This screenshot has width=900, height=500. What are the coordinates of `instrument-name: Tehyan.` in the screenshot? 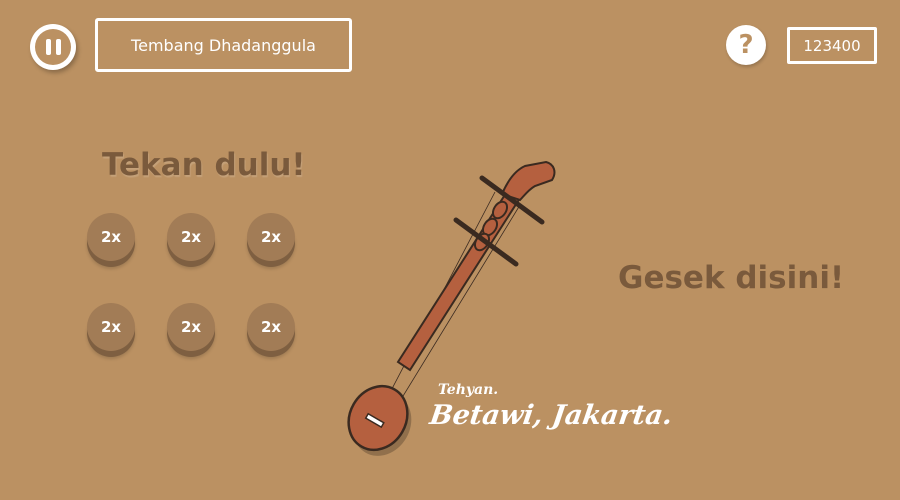 It's located at (468, 390).